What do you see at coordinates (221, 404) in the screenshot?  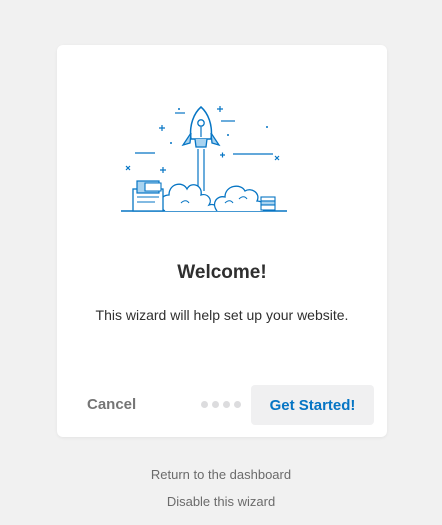 I see `step-indicator` at bounding box center [221, 404].